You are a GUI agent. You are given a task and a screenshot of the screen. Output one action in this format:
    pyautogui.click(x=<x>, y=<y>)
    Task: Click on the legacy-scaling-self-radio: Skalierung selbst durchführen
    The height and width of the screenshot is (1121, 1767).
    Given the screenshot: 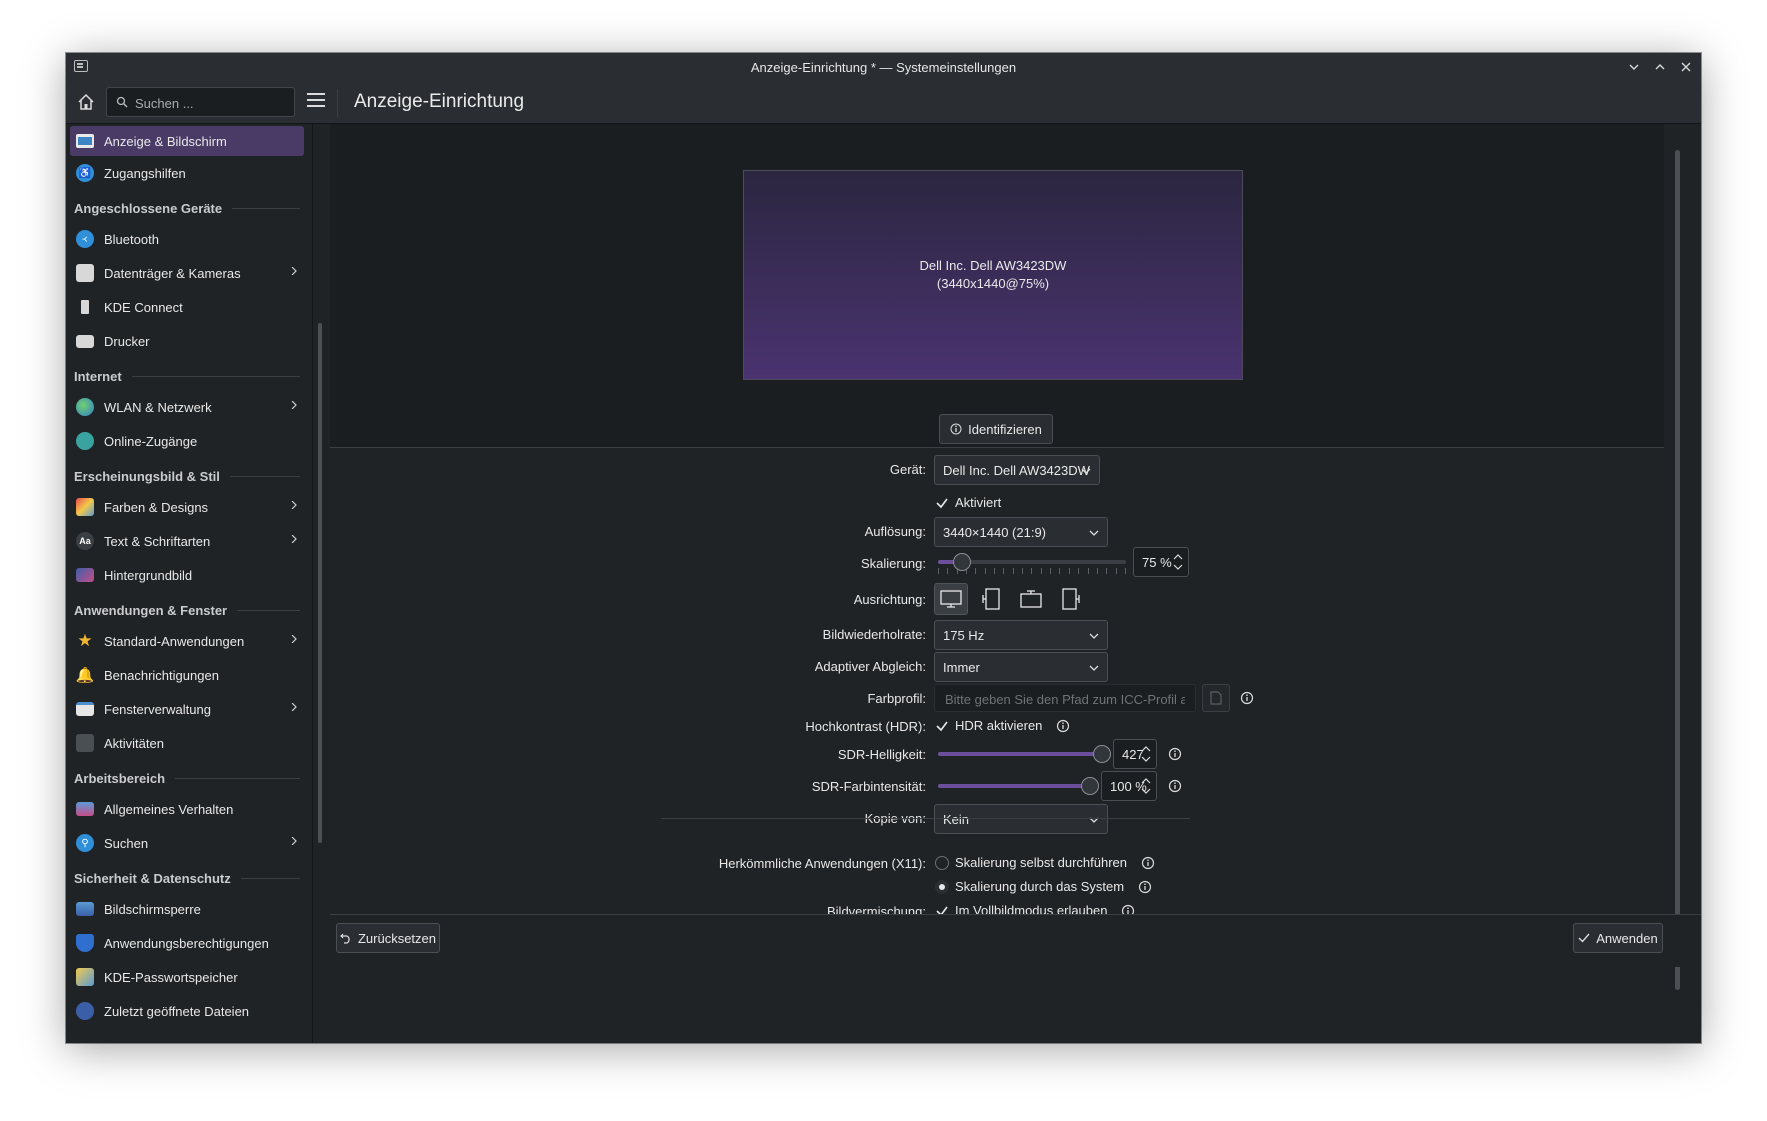 What is the action you would take?
    pyautogui.click(x=1045, y=862)
    